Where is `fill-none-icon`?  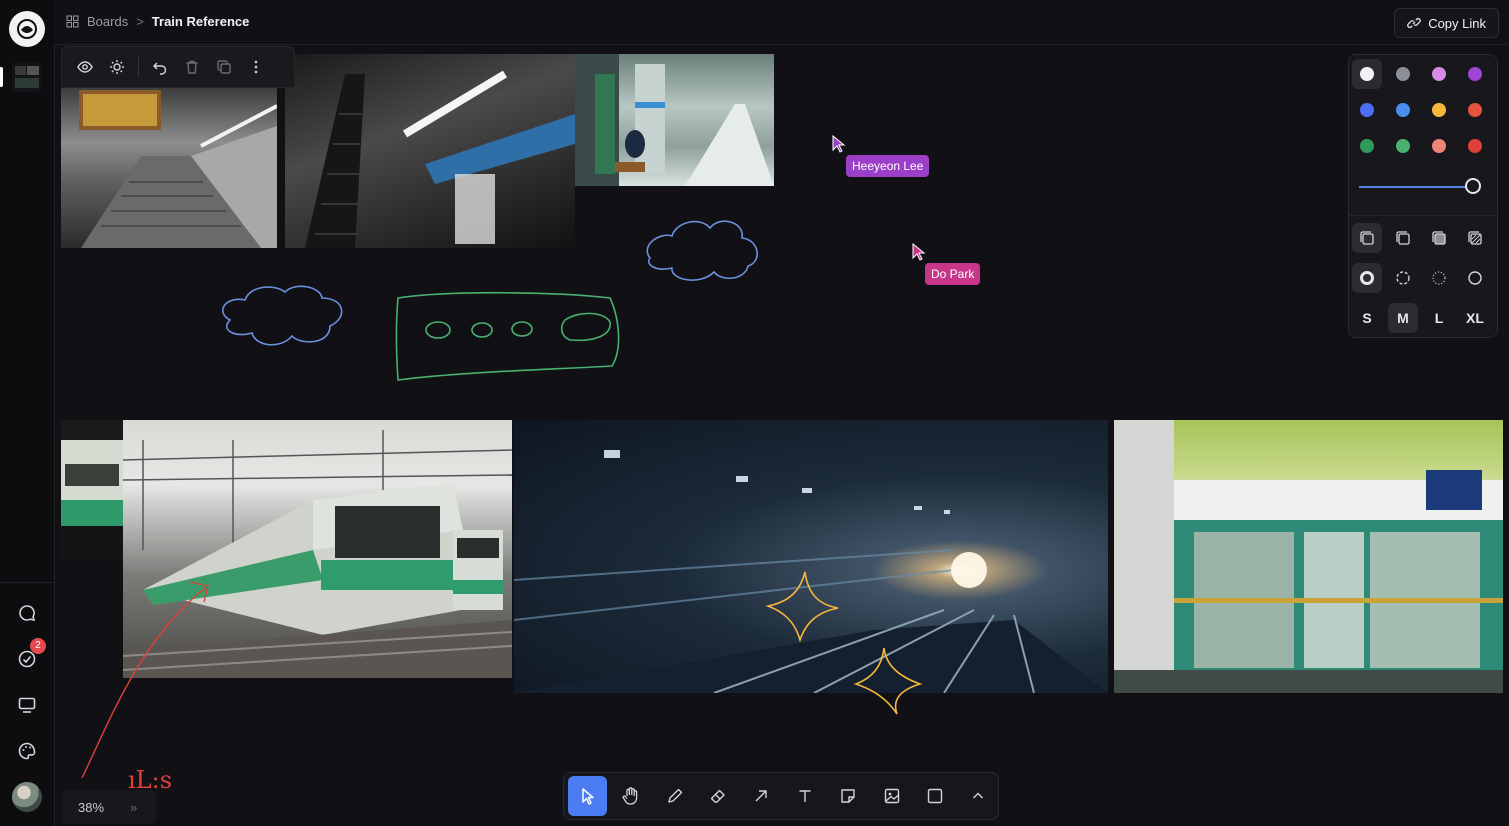
fill-none-icon is located at coordinates (1367, 238).